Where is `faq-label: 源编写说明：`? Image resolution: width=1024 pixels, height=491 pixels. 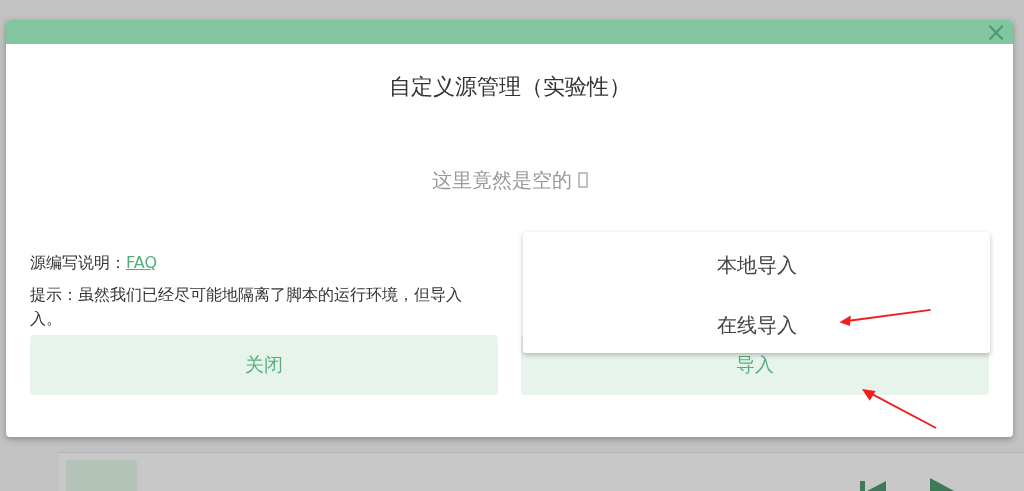
faq-label: 源编写说明： is located at coordinates (78, 263).